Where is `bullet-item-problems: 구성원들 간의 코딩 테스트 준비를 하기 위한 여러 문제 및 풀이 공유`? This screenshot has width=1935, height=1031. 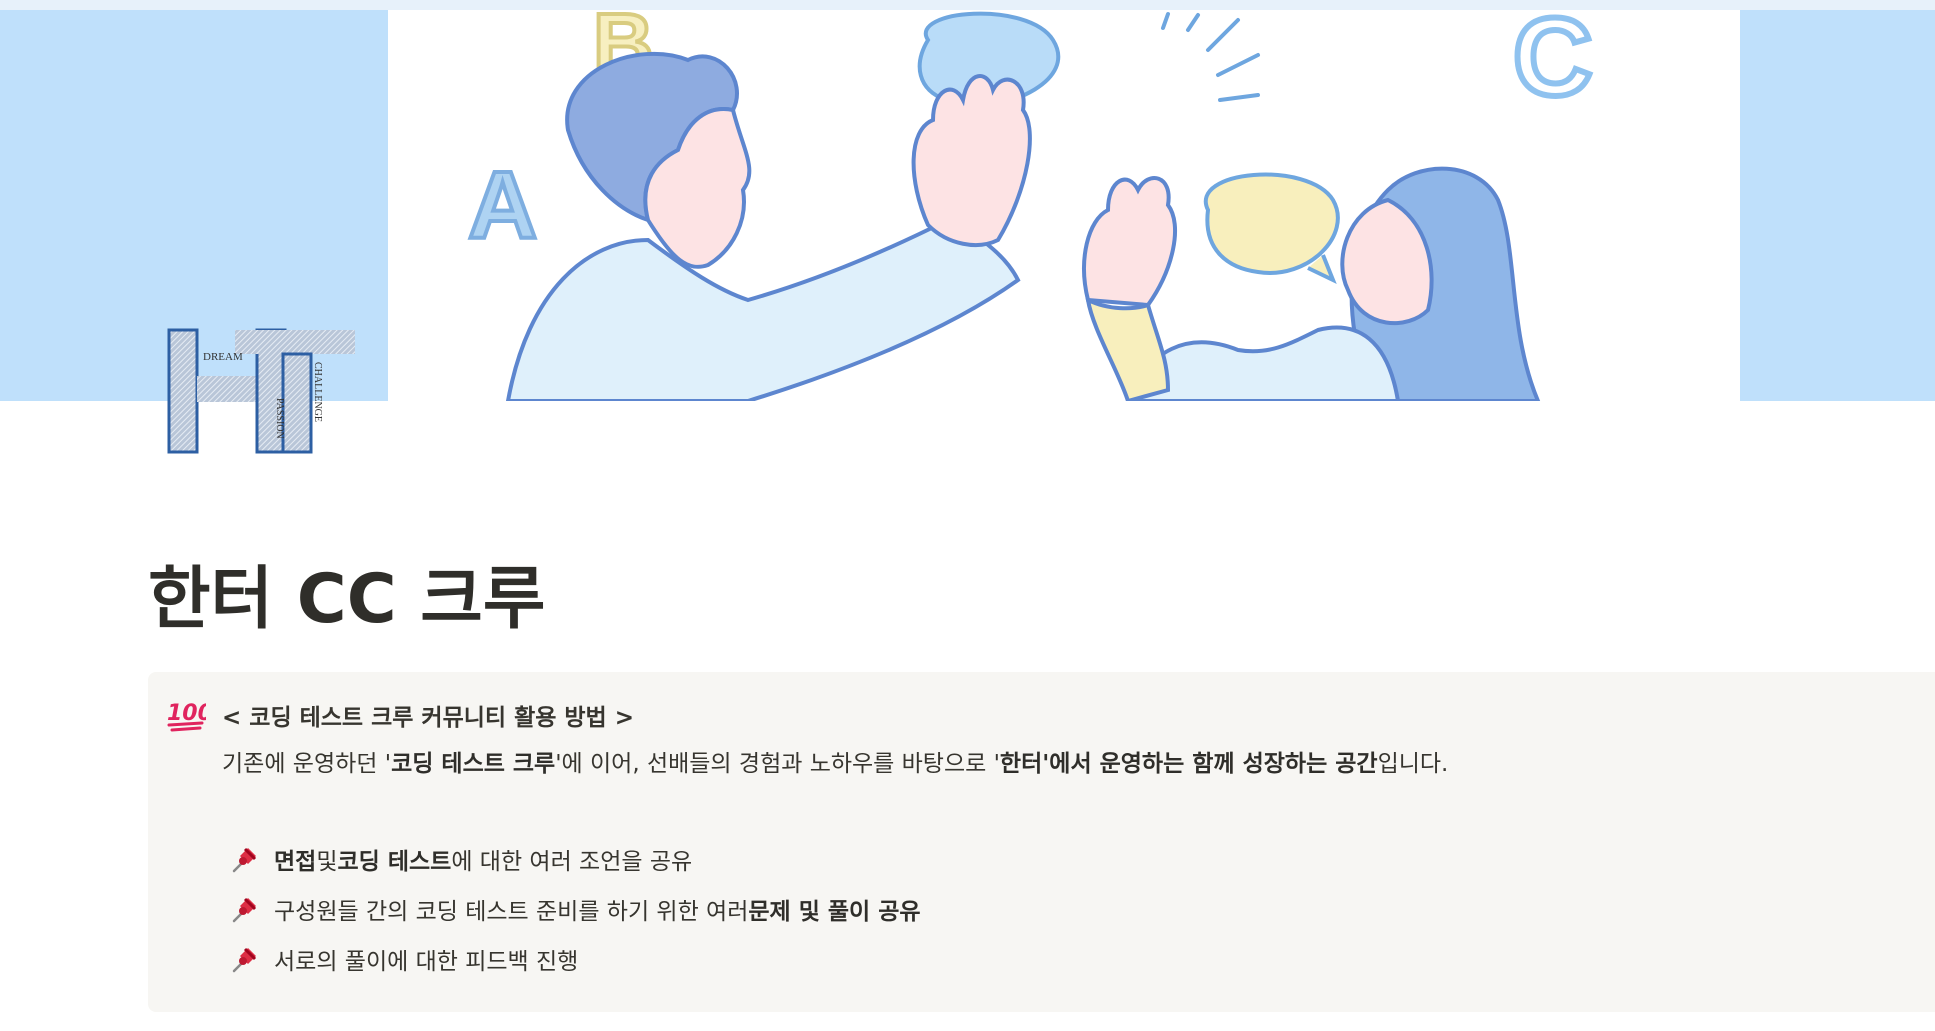
bullet-item-problems: 구성원들 간의 코딩 테스트 준비를 하기 위한 여러 문제 및 풀이 공유 is located at coordinates (575, 909).